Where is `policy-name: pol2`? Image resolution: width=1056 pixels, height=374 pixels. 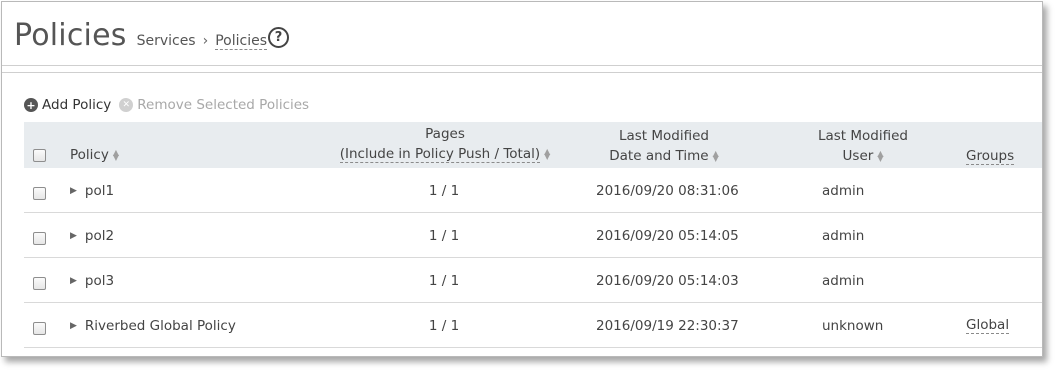 policy-name: pol2 is located at coordinates (99, 235).